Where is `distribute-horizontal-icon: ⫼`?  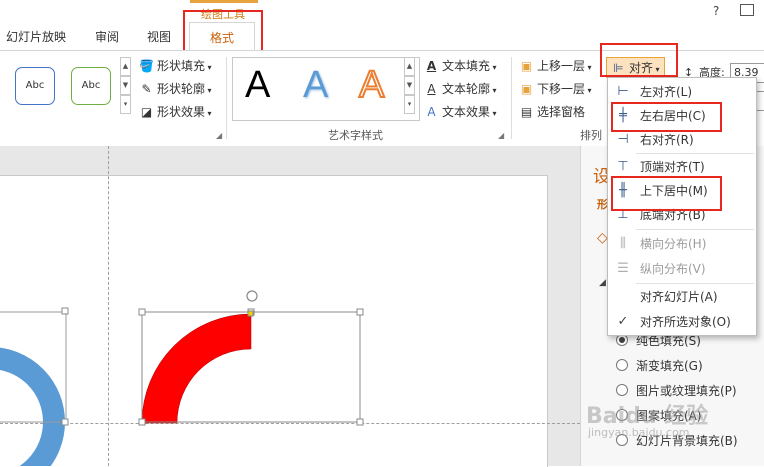
distribute-horizontal-icon: ⫼ is located at coordinates (623, 243).